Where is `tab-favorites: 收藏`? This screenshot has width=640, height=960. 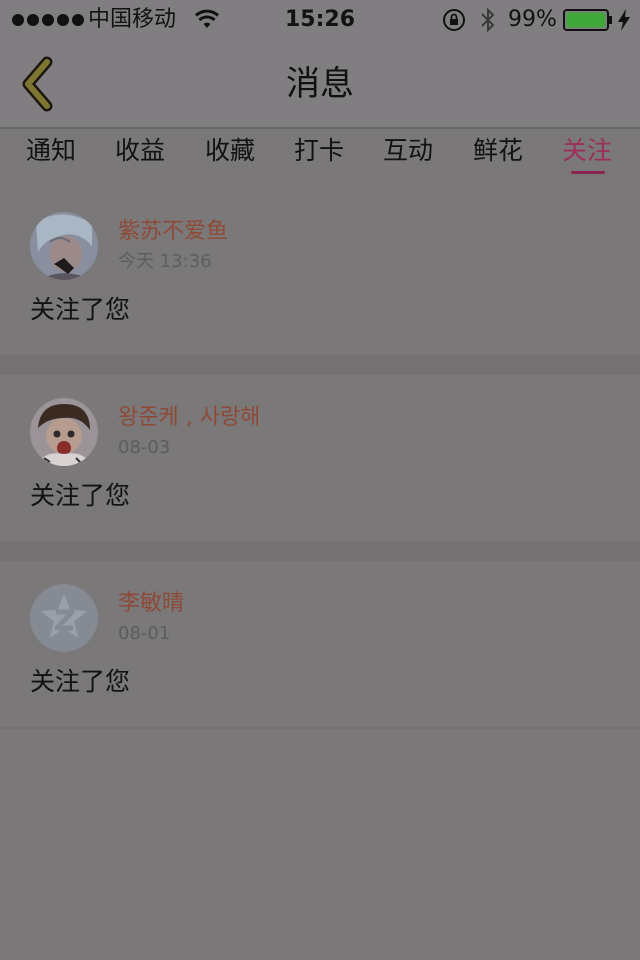 tab-favorites: 收藏 is located at coordinates (230, 151).